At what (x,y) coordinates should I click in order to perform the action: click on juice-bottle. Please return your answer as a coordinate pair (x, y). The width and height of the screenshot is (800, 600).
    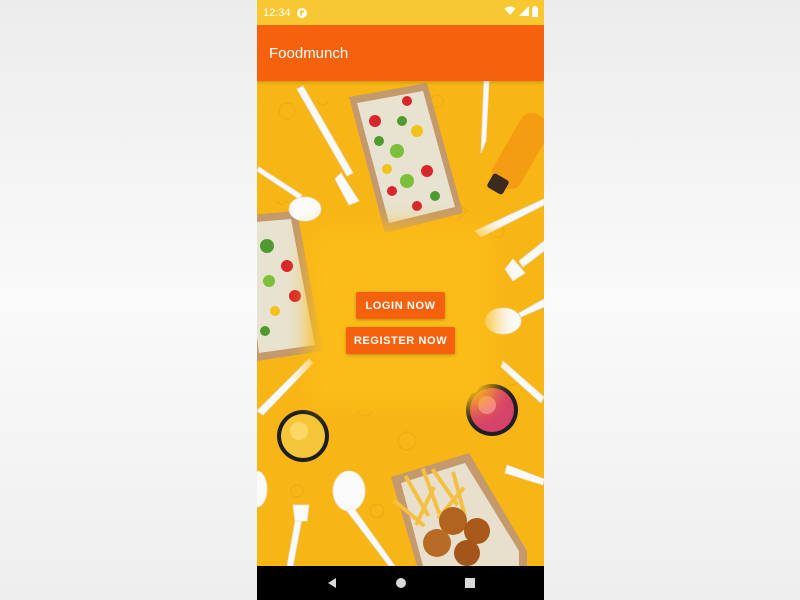
    Looking at the image, I should click on (515, 153).